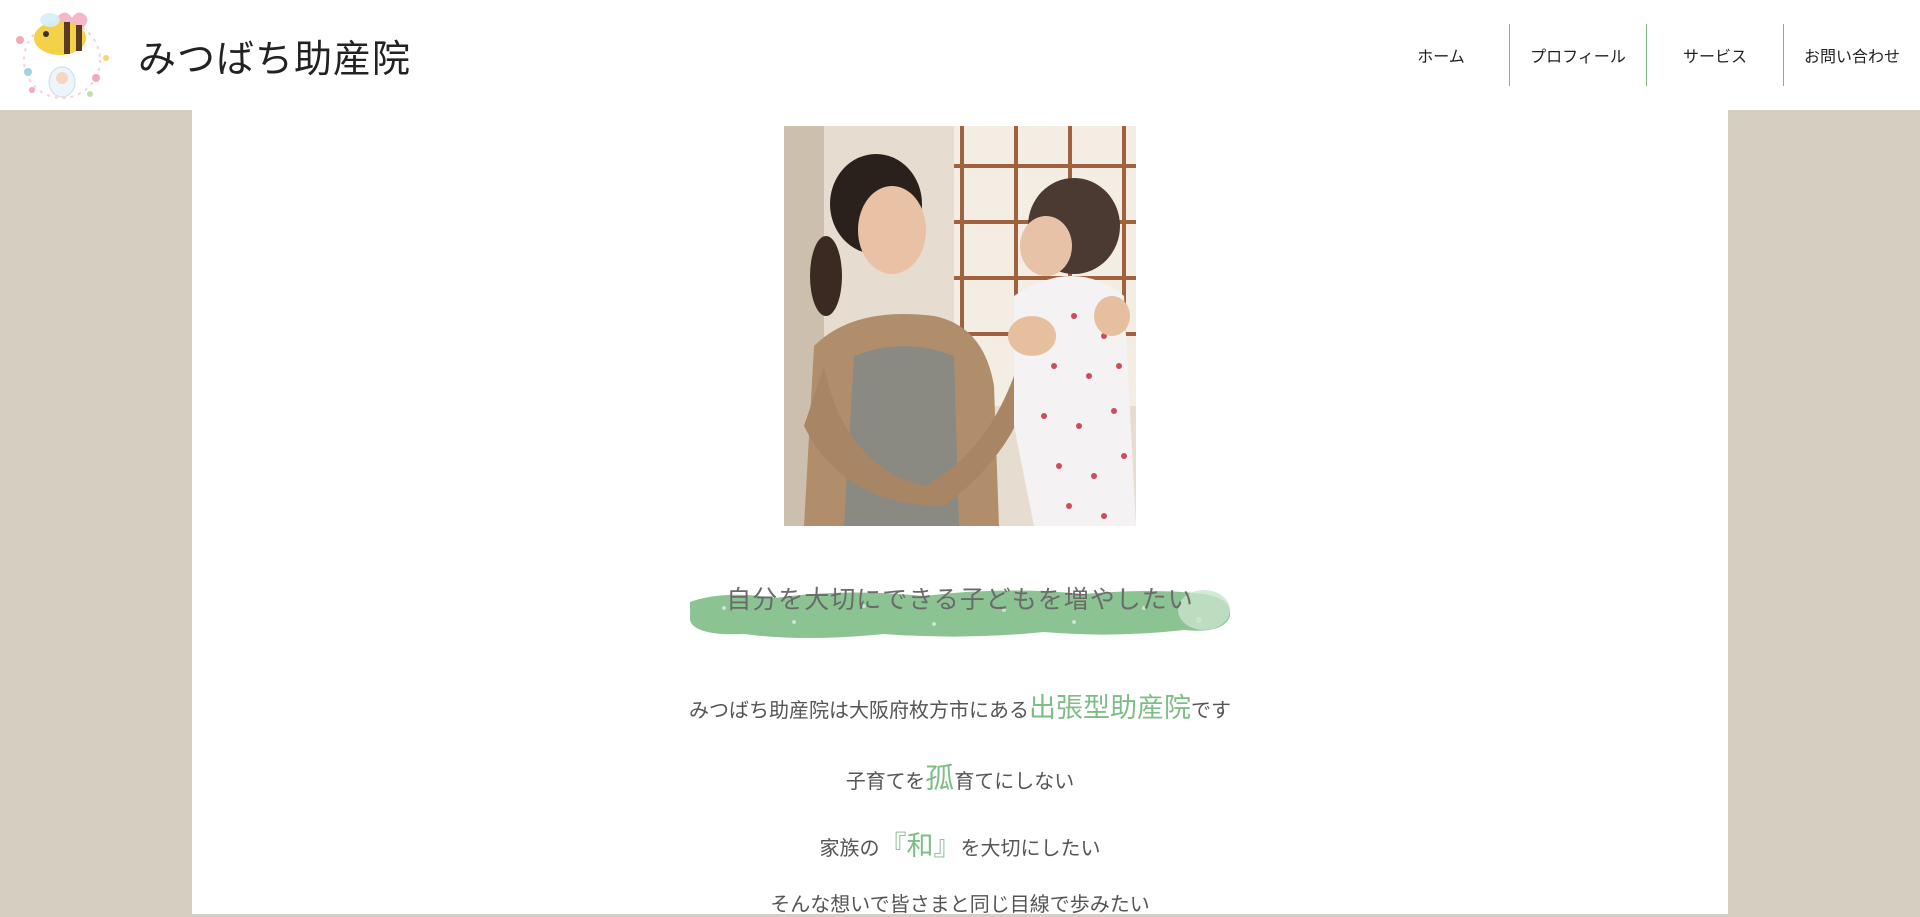 This screenshot has height=917, width=1920. What do you see at coordinates (960, 55) in the screenshot?
I see `site-header: みつばち助産院 ホーム プロフィール サービス お問い合わせ` at bounding box center [960, 55].